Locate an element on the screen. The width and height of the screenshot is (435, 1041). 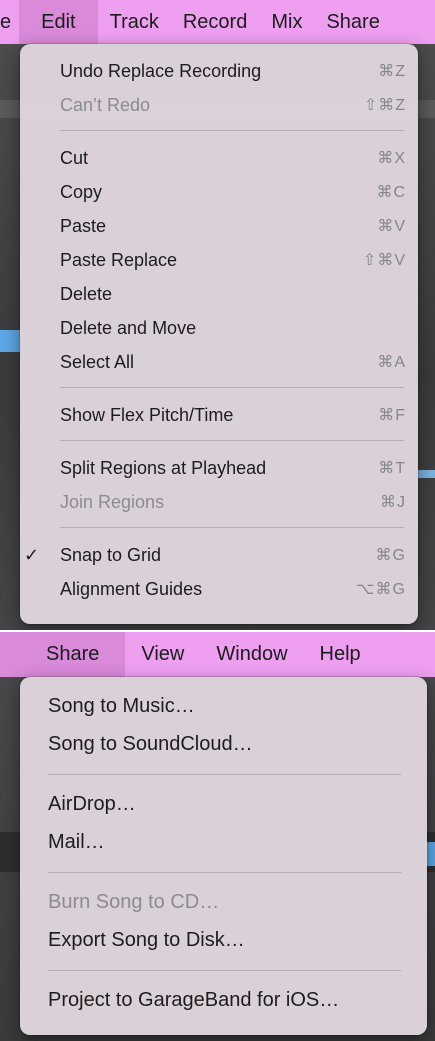
menu-item-label: Select All is located at coordinates (97, 361).